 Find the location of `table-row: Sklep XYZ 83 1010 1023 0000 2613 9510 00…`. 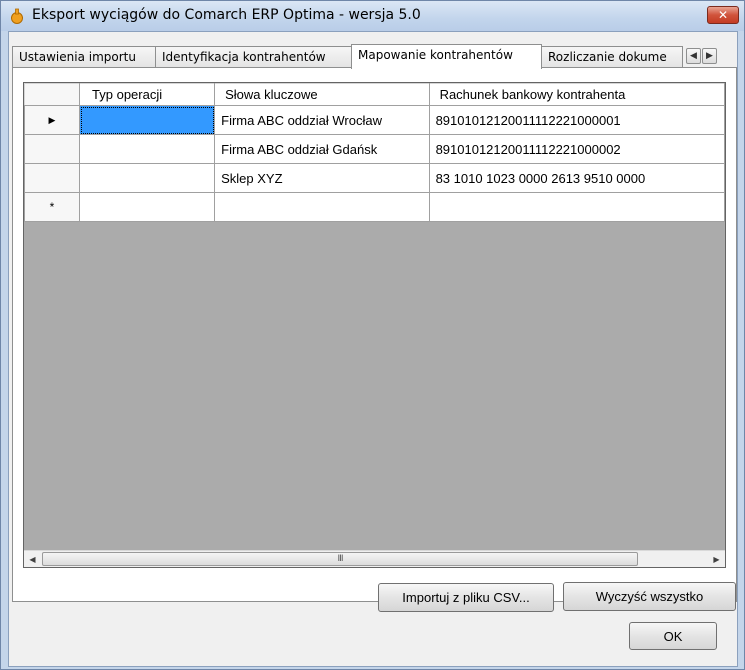

table-row: Sklep XYZ 83 1010 1023 0000 2613 9510 00… is located at coordinates (374, 178).